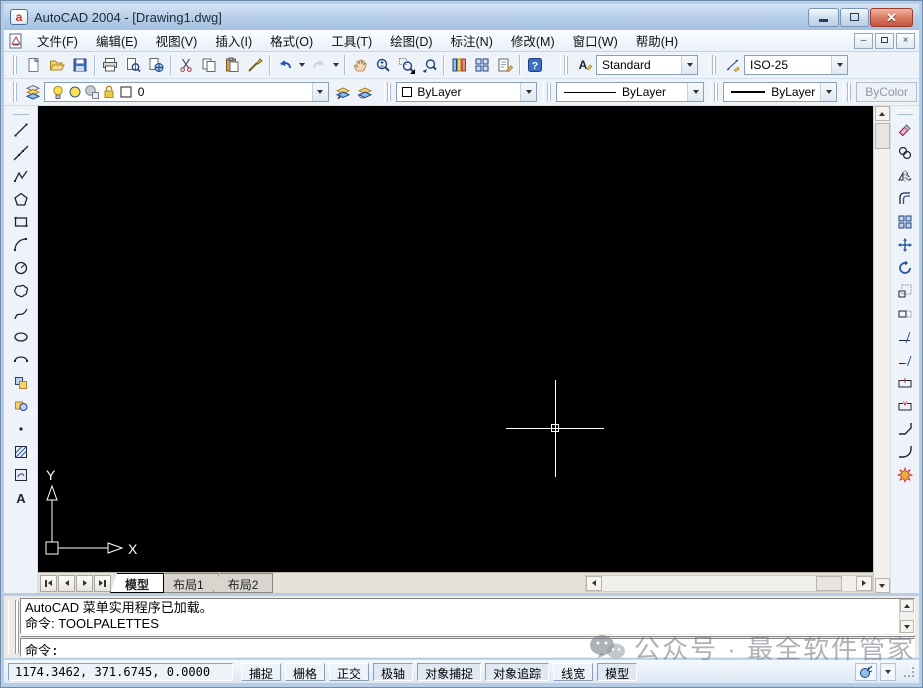 This screenshot has width=923, height=688. Describe the element at coordinates (888, 671) in the screenshot. I see `status-menu-button` at that location.